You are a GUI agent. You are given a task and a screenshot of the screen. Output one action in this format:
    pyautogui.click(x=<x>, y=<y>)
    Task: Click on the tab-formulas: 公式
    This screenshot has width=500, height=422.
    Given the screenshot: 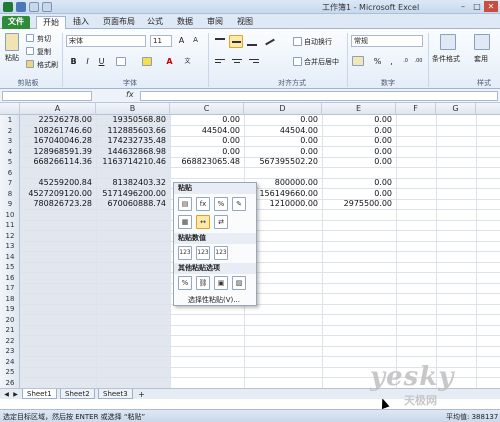 What is the action you would take?
    pyautogui.click(x=155, y=22)
    